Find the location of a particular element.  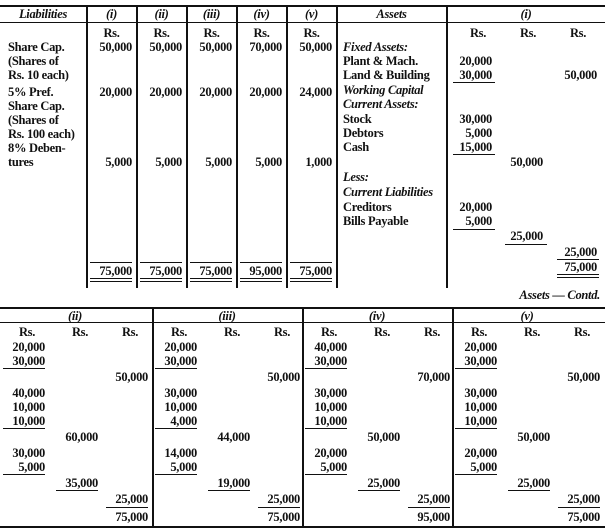

asset-label: Current Assets: is located at coordinates (381, 104).